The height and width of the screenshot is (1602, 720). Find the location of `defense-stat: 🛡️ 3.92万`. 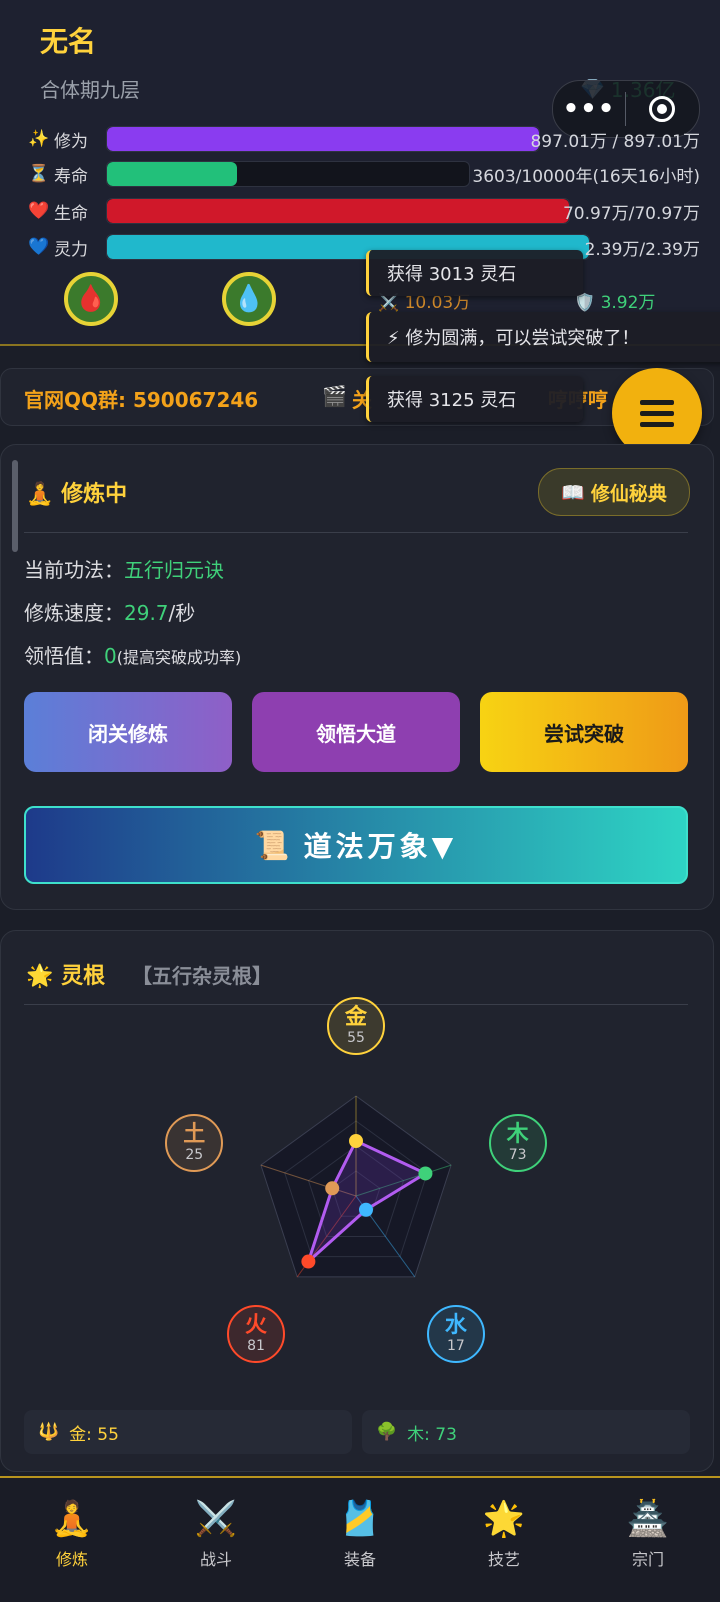

defense-stat: 🛡️ 3.92万 is located at coordinates (615, 303).